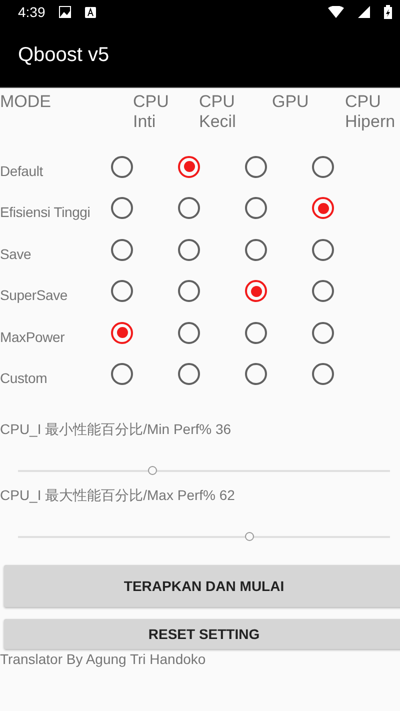 This screenshot has width=400, height=711. I want to click on column-header: CPU Hipern, so click(370, 112).